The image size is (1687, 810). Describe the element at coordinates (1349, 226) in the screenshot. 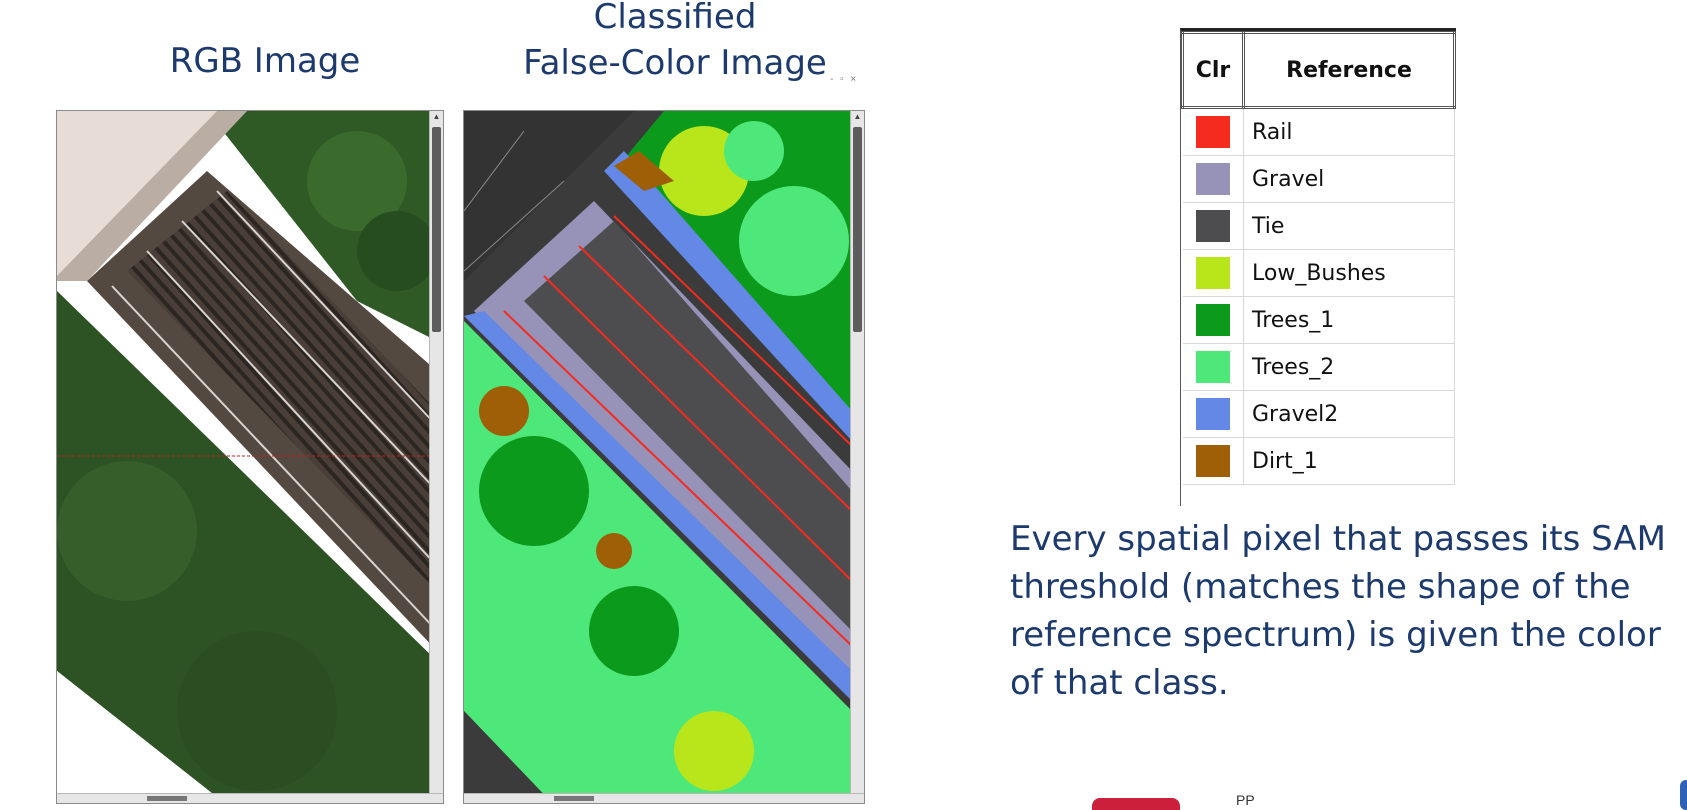

I see `legend-row-label: Tie` at that location.